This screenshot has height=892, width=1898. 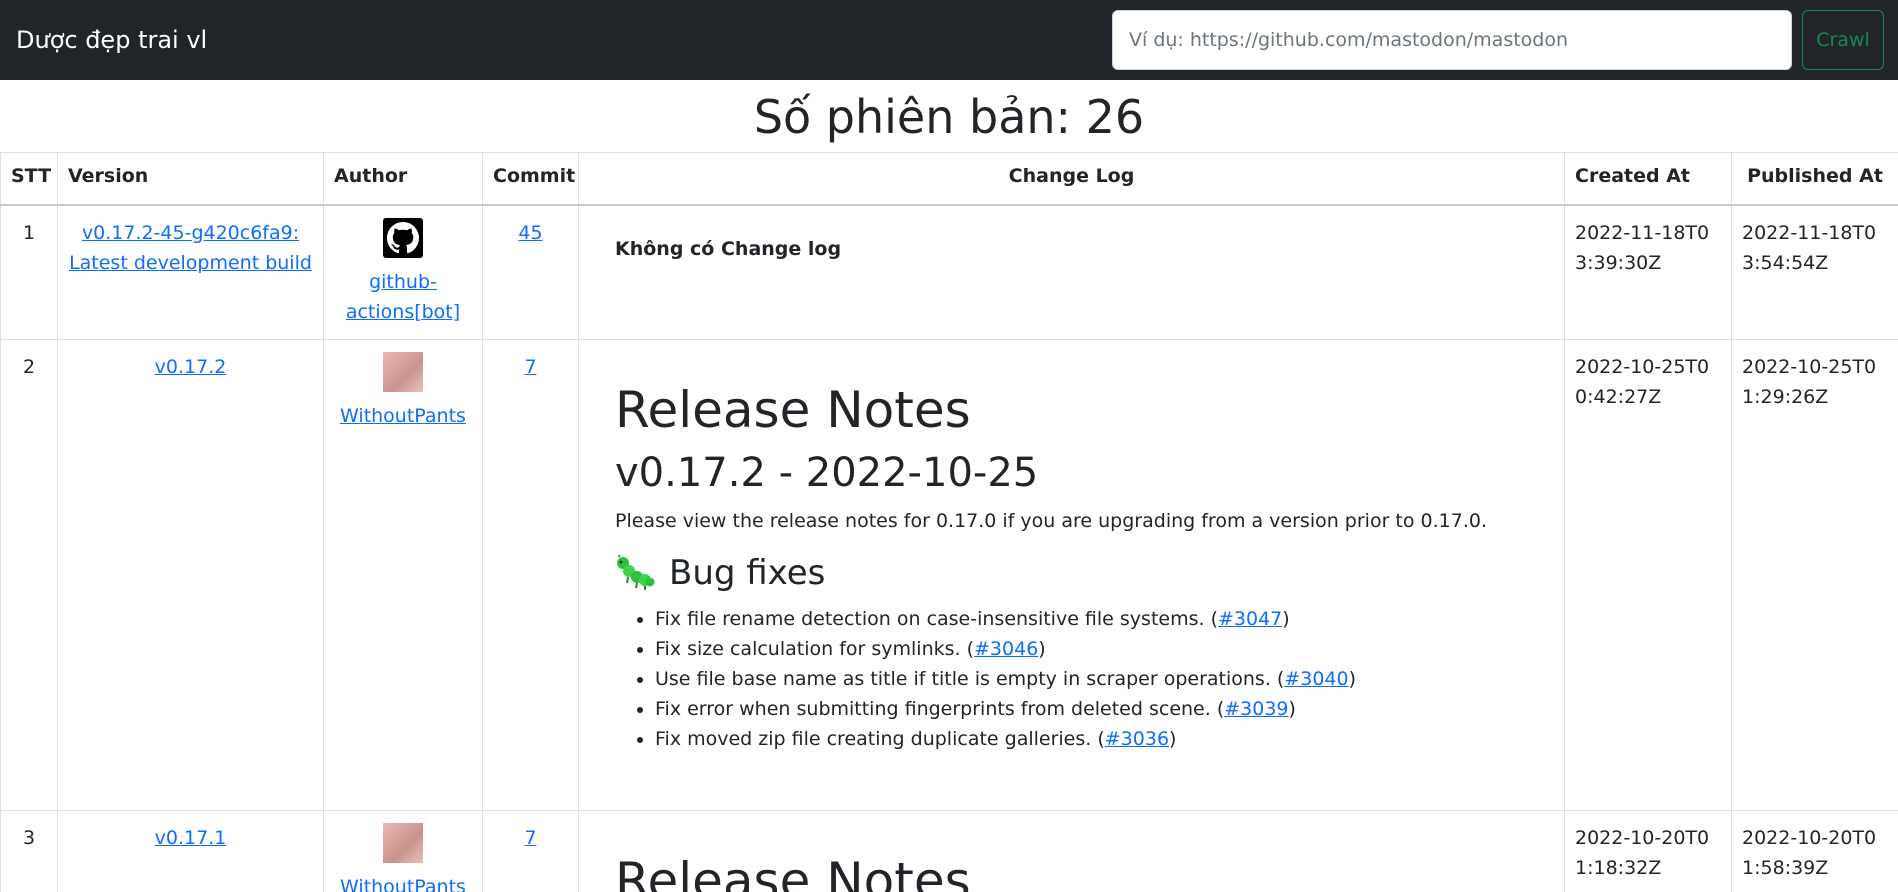 I want to click on github-logo-icon, so click(x=403, y=237).